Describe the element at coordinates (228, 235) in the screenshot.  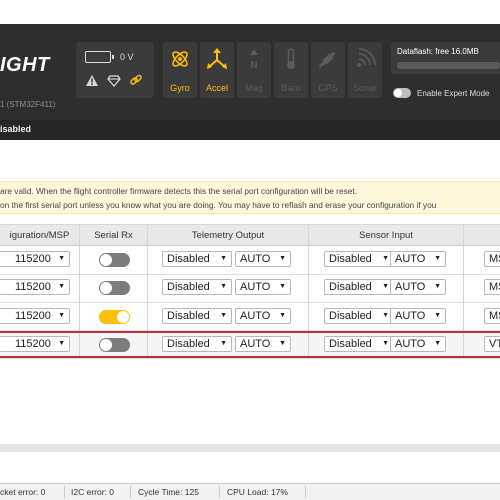
I see `column-header-telemetry: Telemetry Output` at that location.